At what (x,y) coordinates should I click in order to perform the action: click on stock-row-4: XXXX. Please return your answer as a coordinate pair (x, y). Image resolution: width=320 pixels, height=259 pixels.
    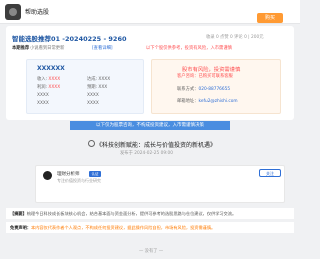
    Looking at the image, I should click on (43, 103).